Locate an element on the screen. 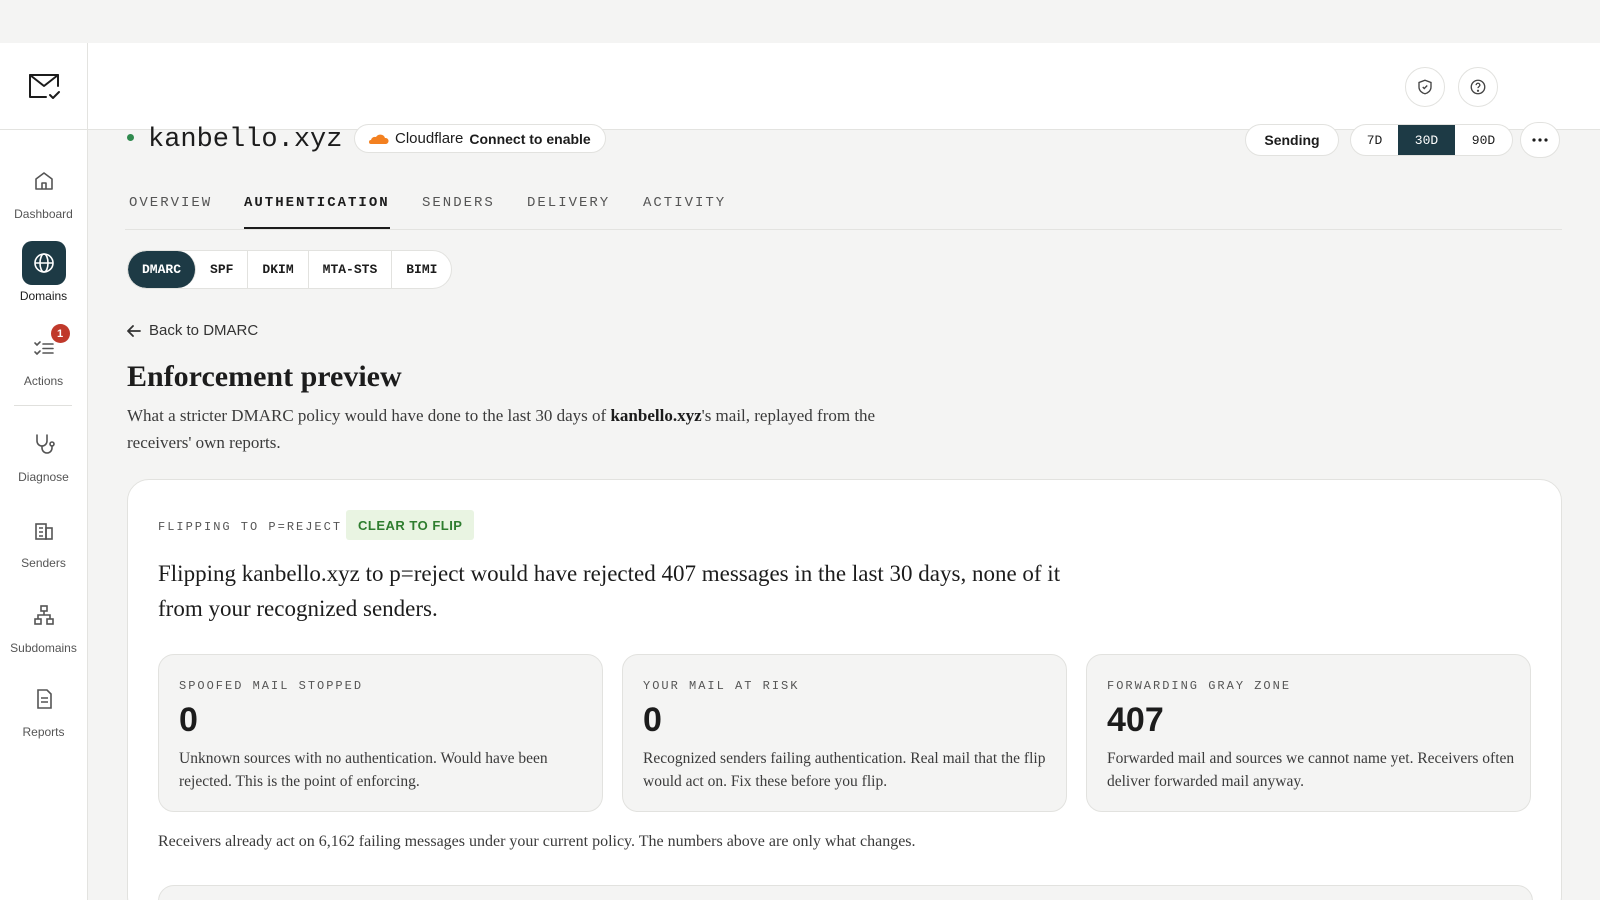 The width and height of the screenshot is (1600, 900). home-icon is located at coordinates (44, 181).